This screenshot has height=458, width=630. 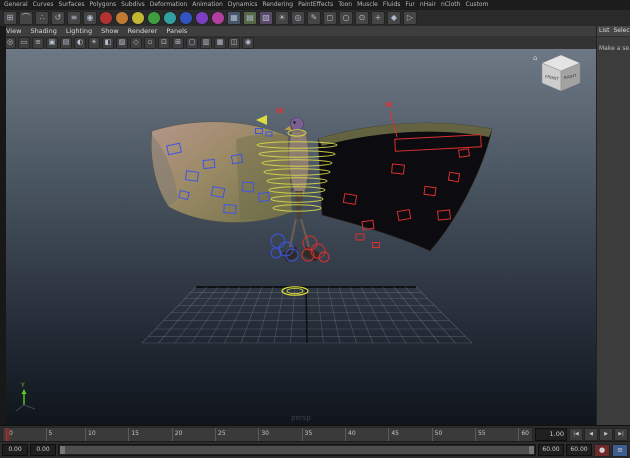 What do you see at coordinates (250, 18) in the screenshot?
I see `ramp-texture-icon: ▤` at bounding box center [250, 18].